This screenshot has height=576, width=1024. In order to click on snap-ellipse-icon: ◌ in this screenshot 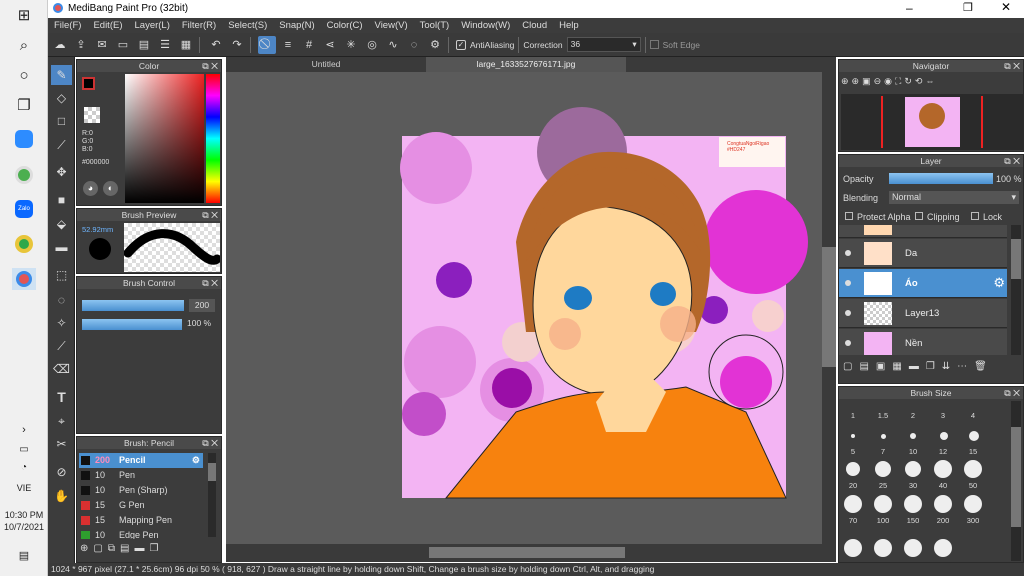, I will do `click(414, 45)`.